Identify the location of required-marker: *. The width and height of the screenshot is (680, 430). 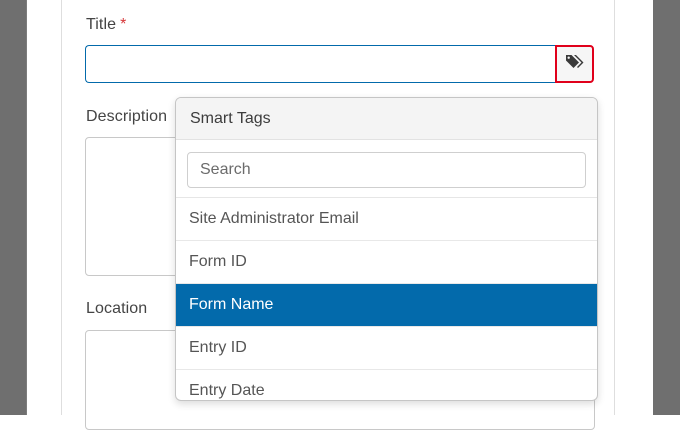
(123, 24).